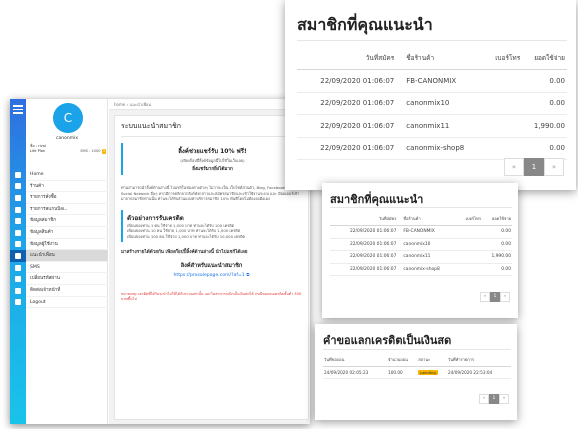  I want to click on table-row: 22/09/2020 01:06:07 canonmix11 1,990.00, so click(421, 257).